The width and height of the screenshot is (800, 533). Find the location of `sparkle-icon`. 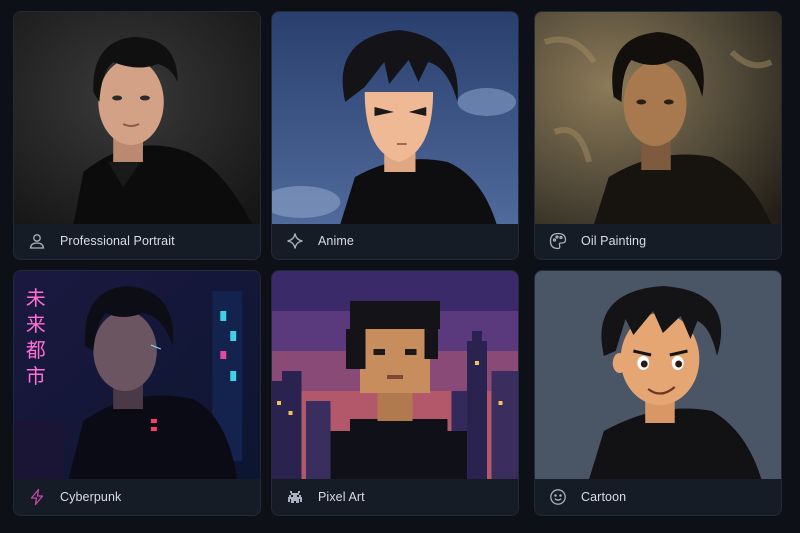

sparkle-icon is located at coordinates (295, 241).